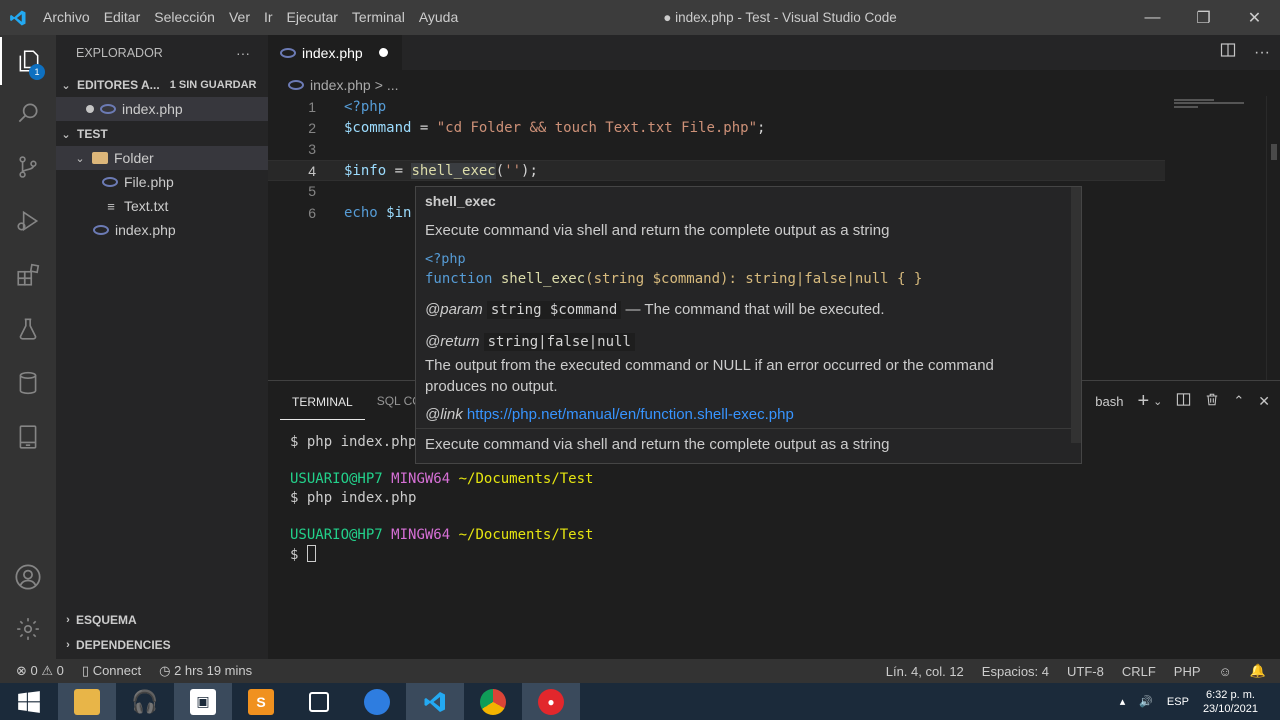 Image resolution: width=1280 pixels, height=720 pixels. Describe the element at coordinates (145, 701) in the screenshot. I see `taskbar-headphones-app: 🎧` at that location.